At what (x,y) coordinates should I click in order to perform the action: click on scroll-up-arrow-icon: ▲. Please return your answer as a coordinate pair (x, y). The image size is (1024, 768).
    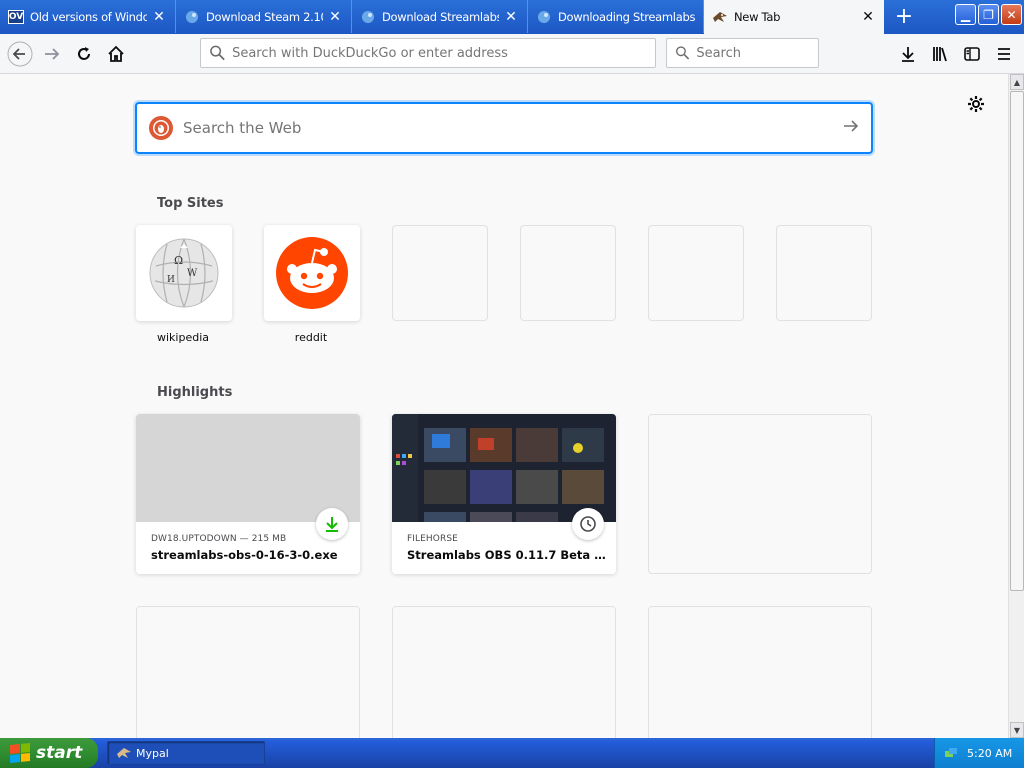
    Looking at the image, I should click on (1017, 82).